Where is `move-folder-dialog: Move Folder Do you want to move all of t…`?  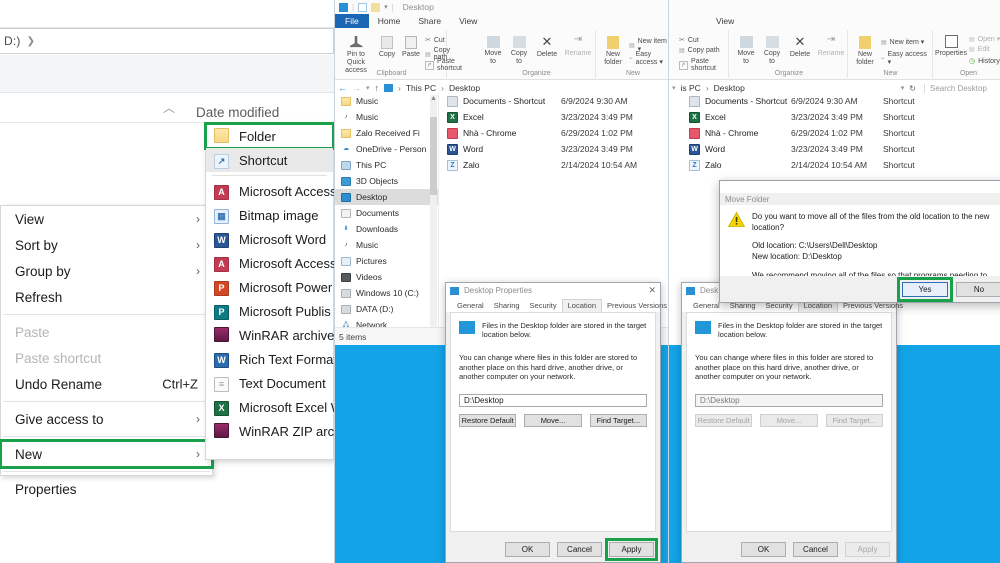 move-folder-dialog: Move Folder Do you want to move all of t… is located at coordinates (859, 241).